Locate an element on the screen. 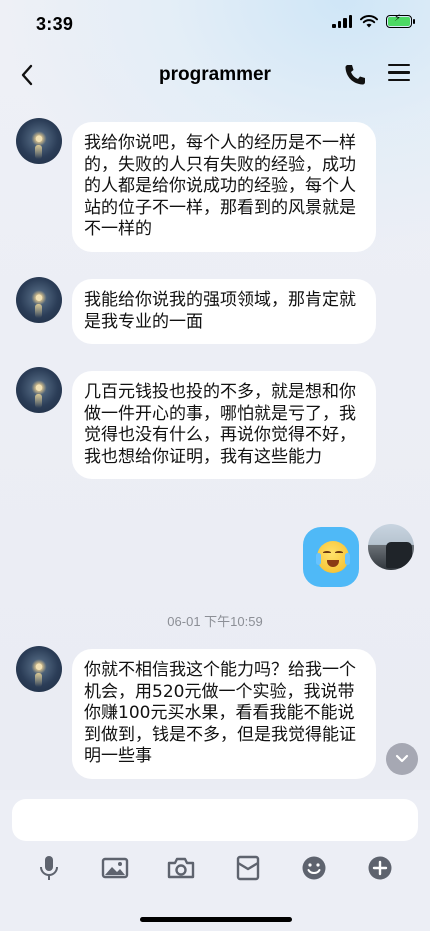 The width and height of the screenshot is (430, 931). wifi-icon is located at coordinates (369, 21).